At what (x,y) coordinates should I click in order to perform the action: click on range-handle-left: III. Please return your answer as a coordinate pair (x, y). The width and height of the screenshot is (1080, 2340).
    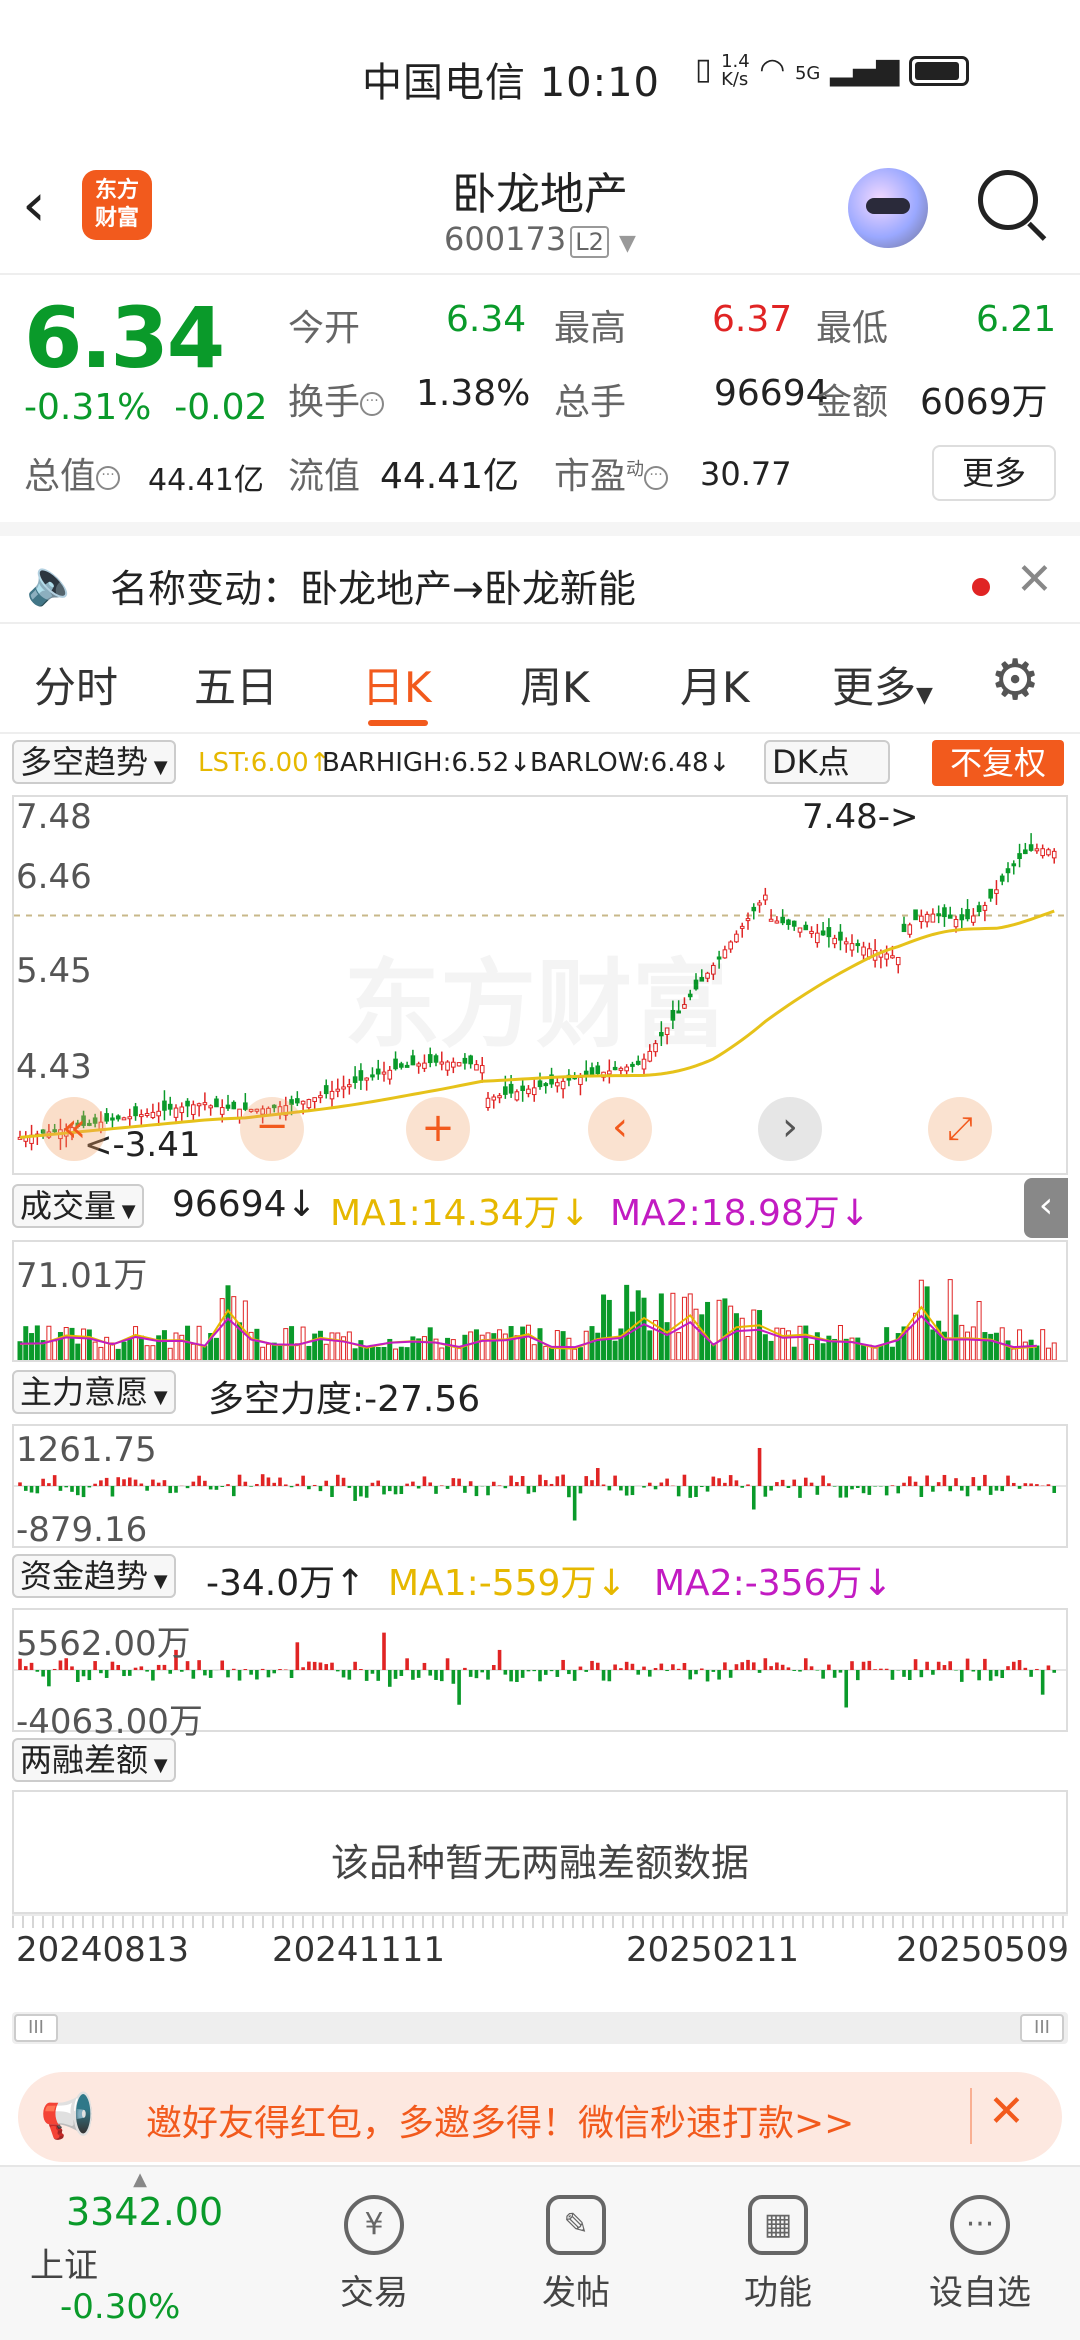
    Looking at the image, I should click on (36, 2028).